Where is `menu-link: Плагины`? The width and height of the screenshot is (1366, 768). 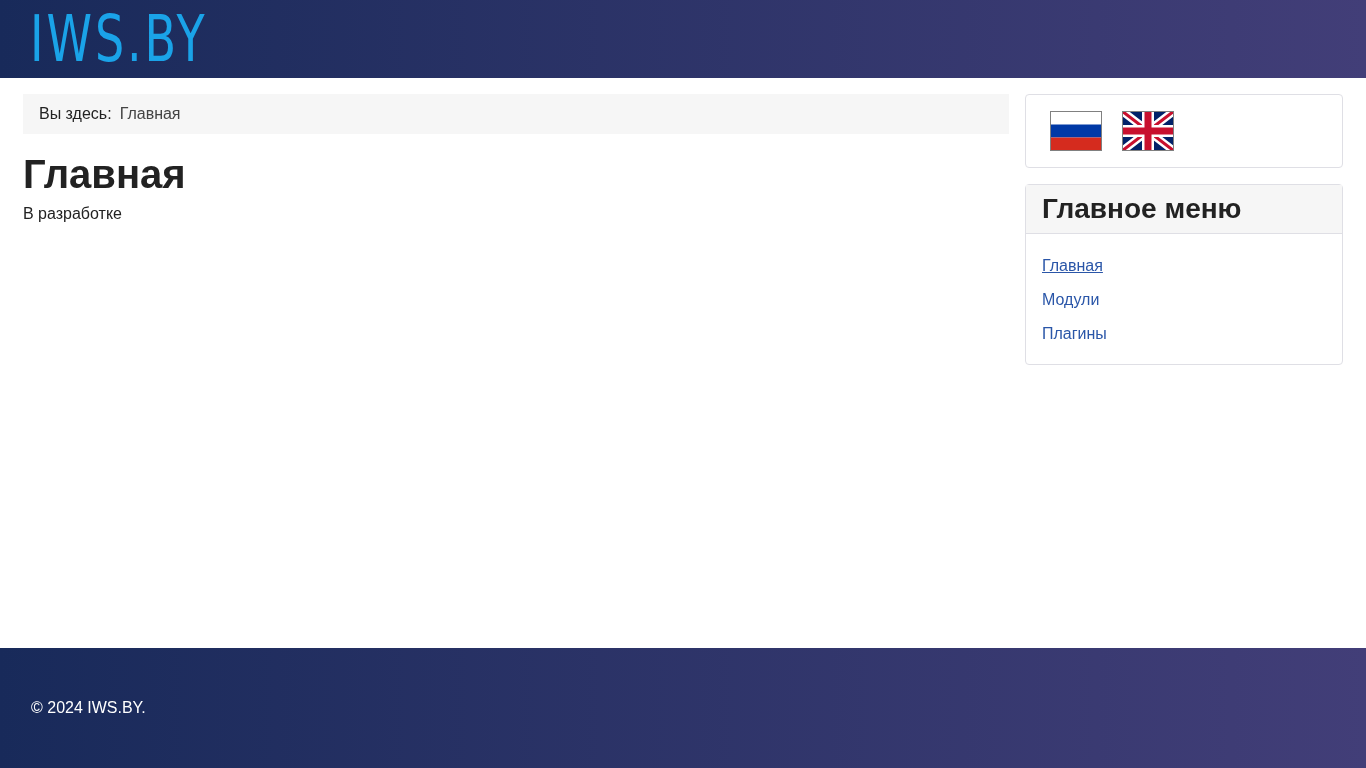 menu-link: Плагины is located at coordinates (1074, 333).